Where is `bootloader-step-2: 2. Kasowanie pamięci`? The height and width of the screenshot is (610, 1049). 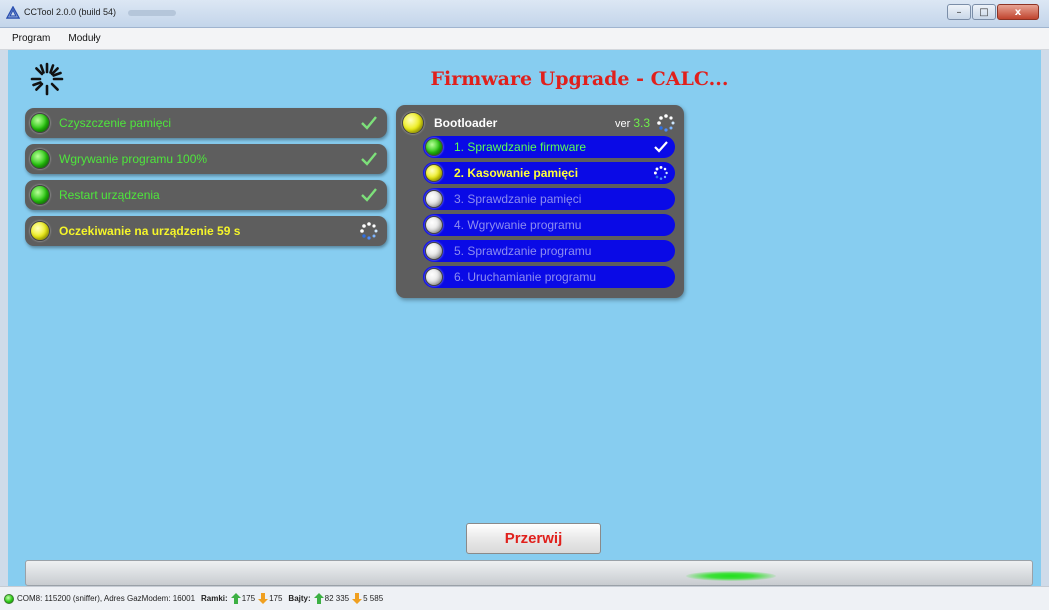
bootloader-step-2: 2. Kasowanie pamięci is located at coordinates (549, 173).